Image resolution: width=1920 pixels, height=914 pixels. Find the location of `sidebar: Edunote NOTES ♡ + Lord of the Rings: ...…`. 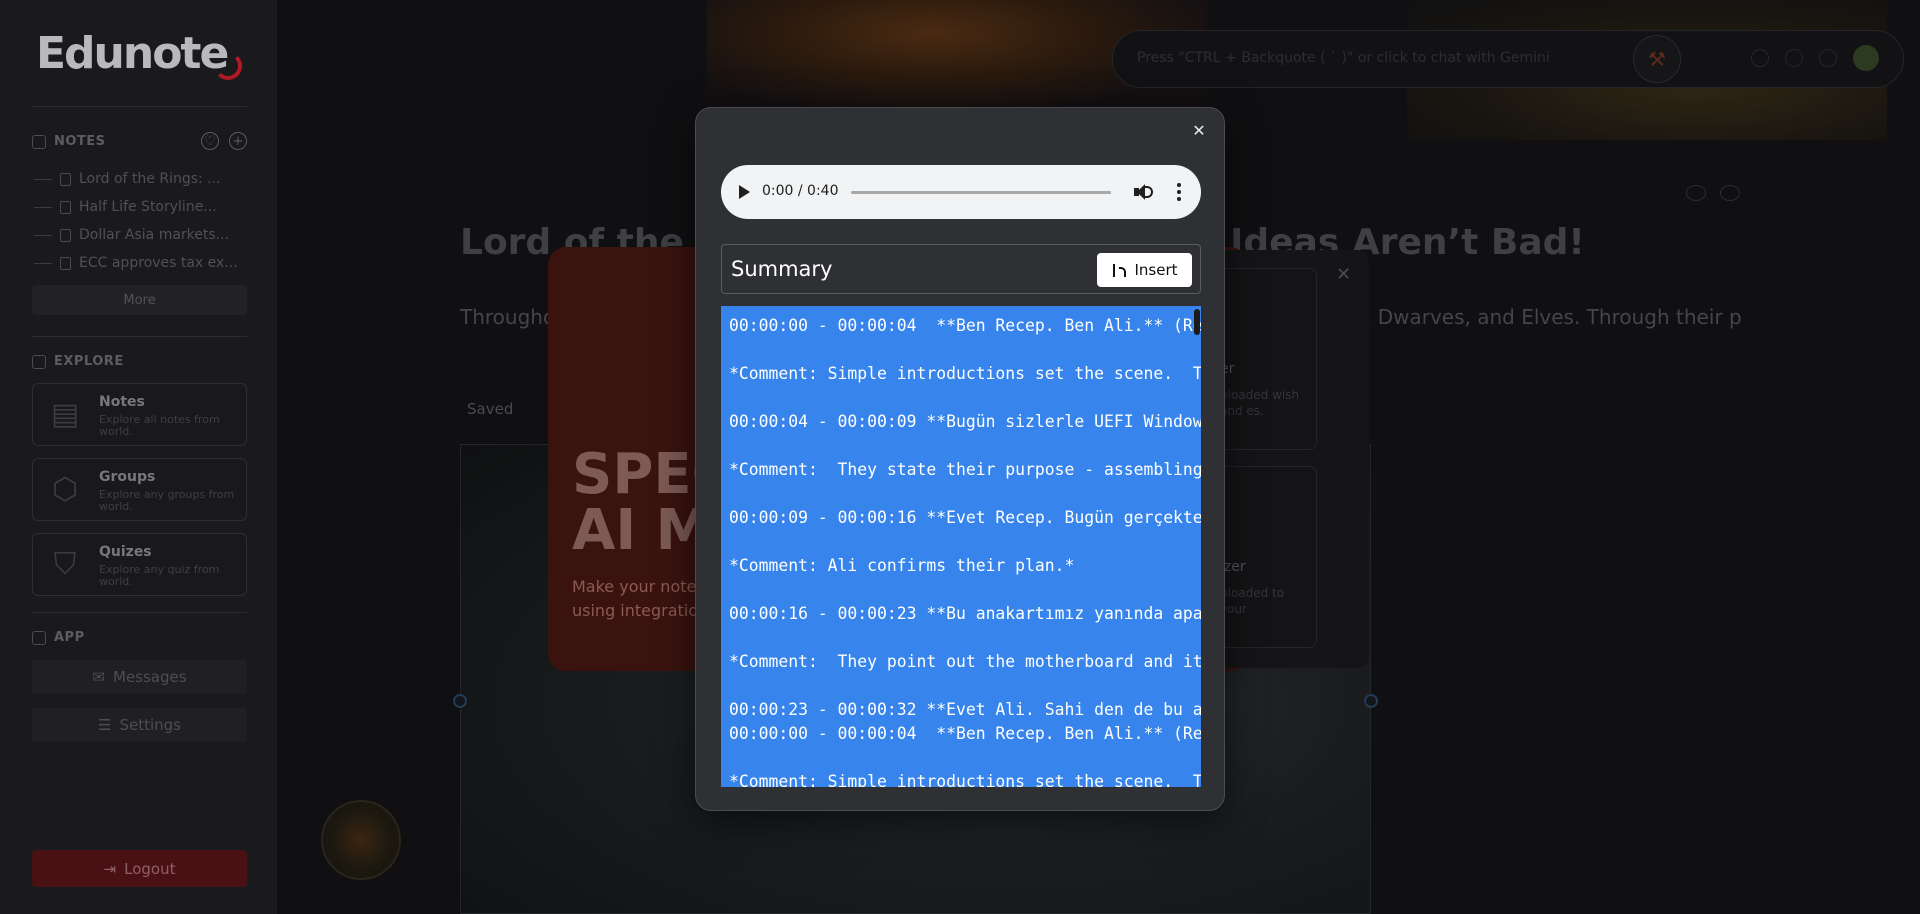

sidebar: Edunote NOTES ♡ + Lord of the Rings: ...… is located at coordinates (138, 457).